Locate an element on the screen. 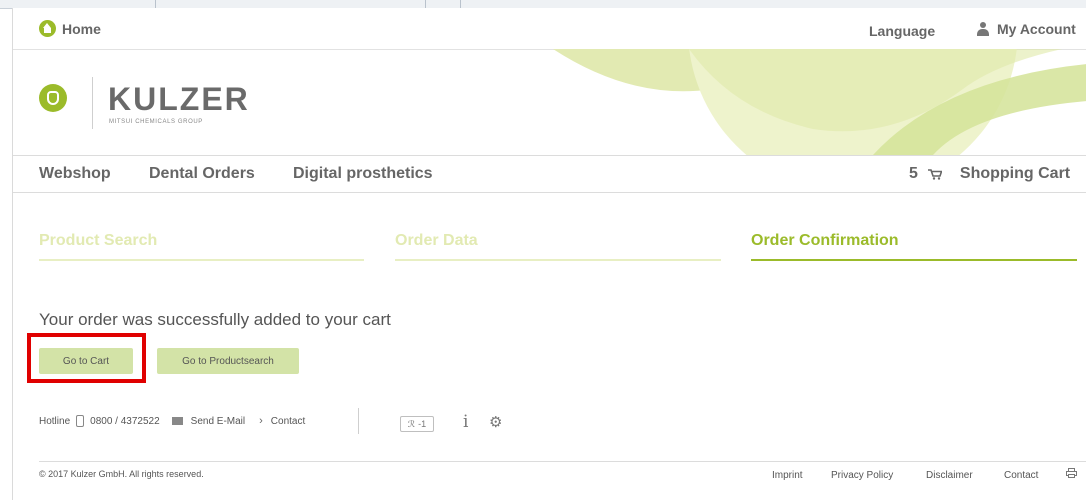 This screenshot has width=1086, height=500. home-icon is located at coordinates (47, 28).